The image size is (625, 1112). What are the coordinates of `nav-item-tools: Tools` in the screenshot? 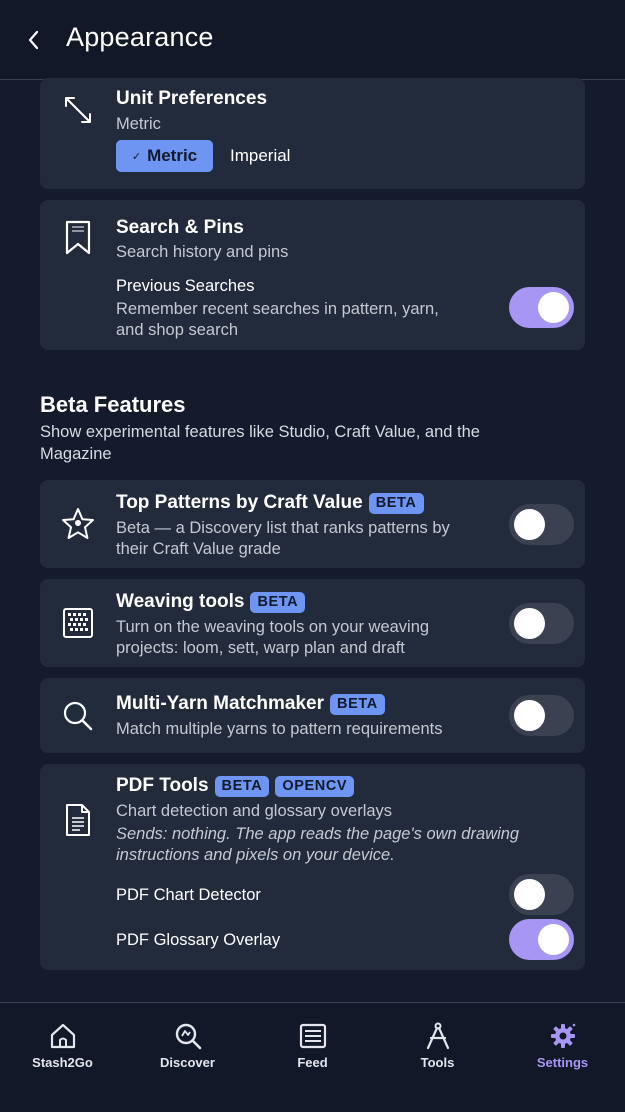 It's located at (437, 1045).